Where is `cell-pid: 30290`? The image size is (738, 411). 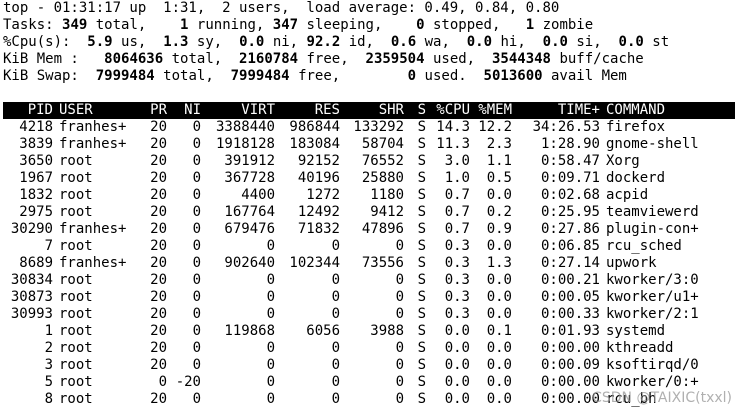 cell-pid: 30290 is located at coordinates (31, 229).